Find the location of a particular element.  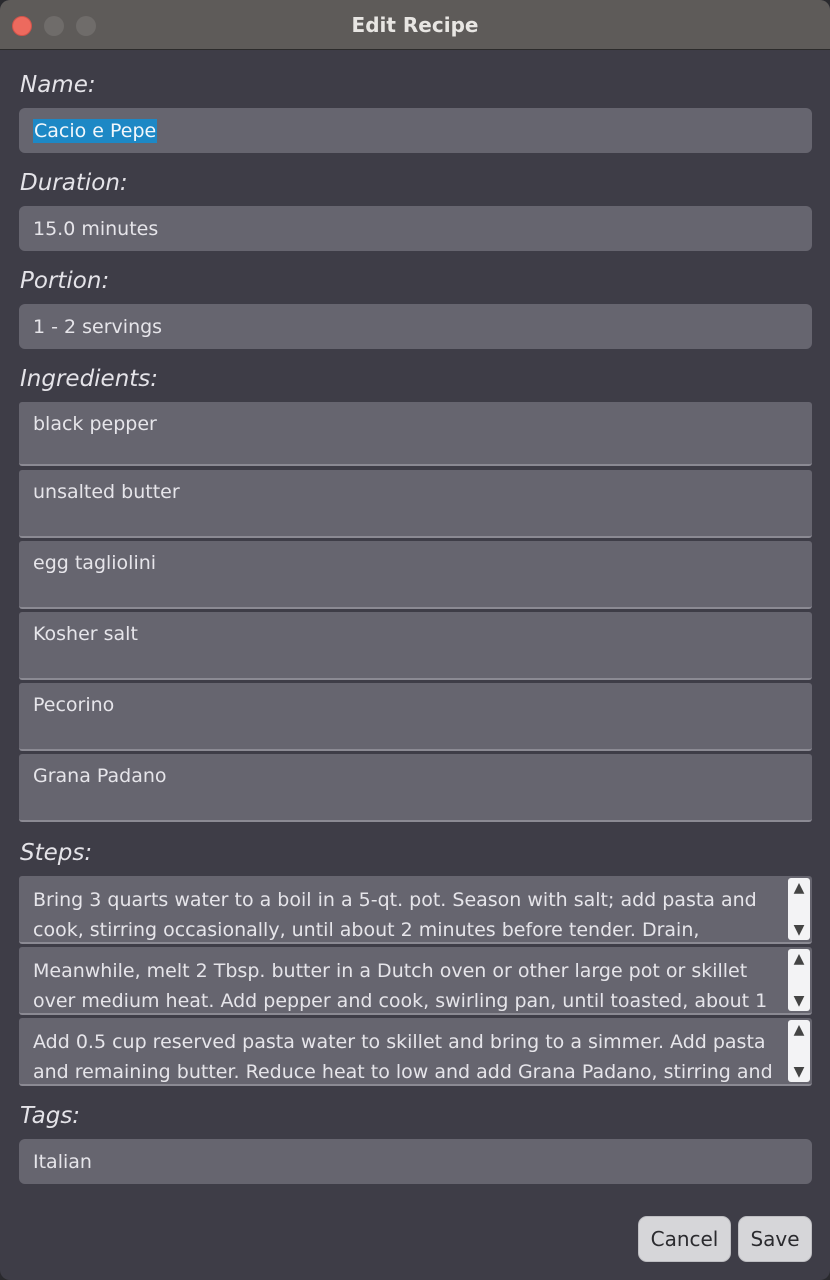

duration-label: Duration: is located at coordinates (74, 183).